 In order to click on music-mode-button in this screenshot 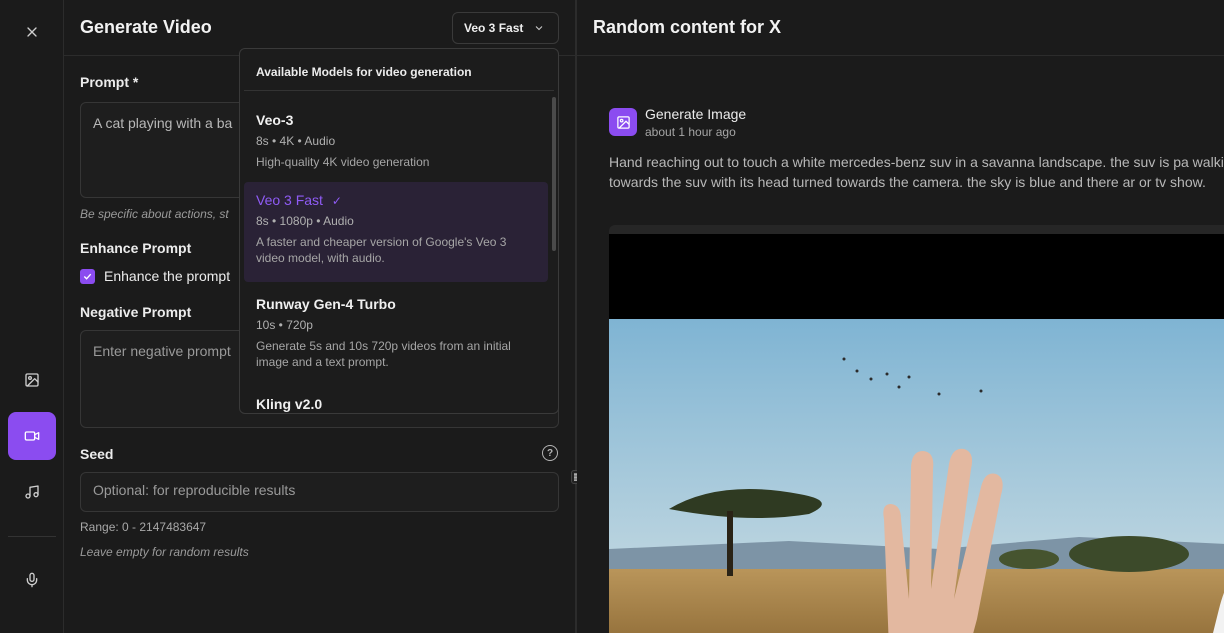, I will do `click(32, 492)`.